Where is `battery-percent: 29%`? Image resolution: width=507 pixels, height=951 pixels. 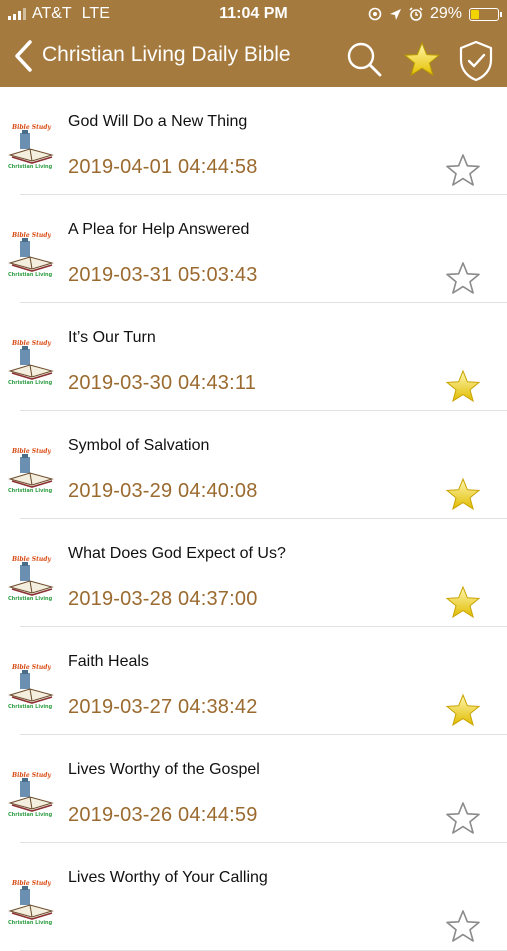
battery-percent: 29% is located at coordinates (445, 13).